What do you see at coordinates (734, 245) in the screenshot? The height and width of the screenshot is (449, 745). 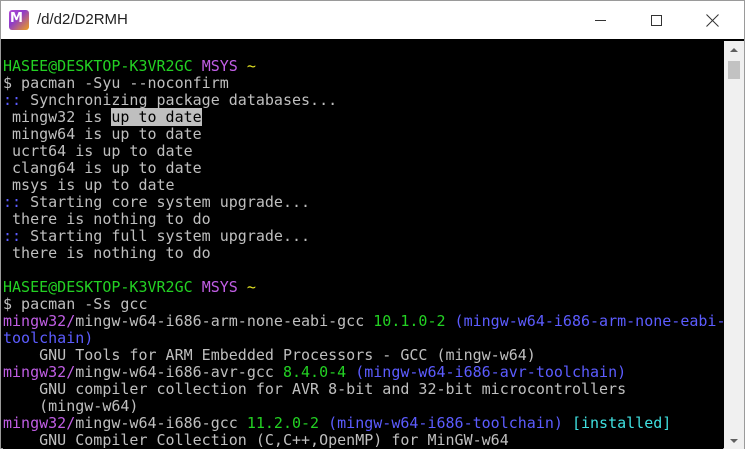 I see `vertical-scrollbar` at bounding box center [734, 245].